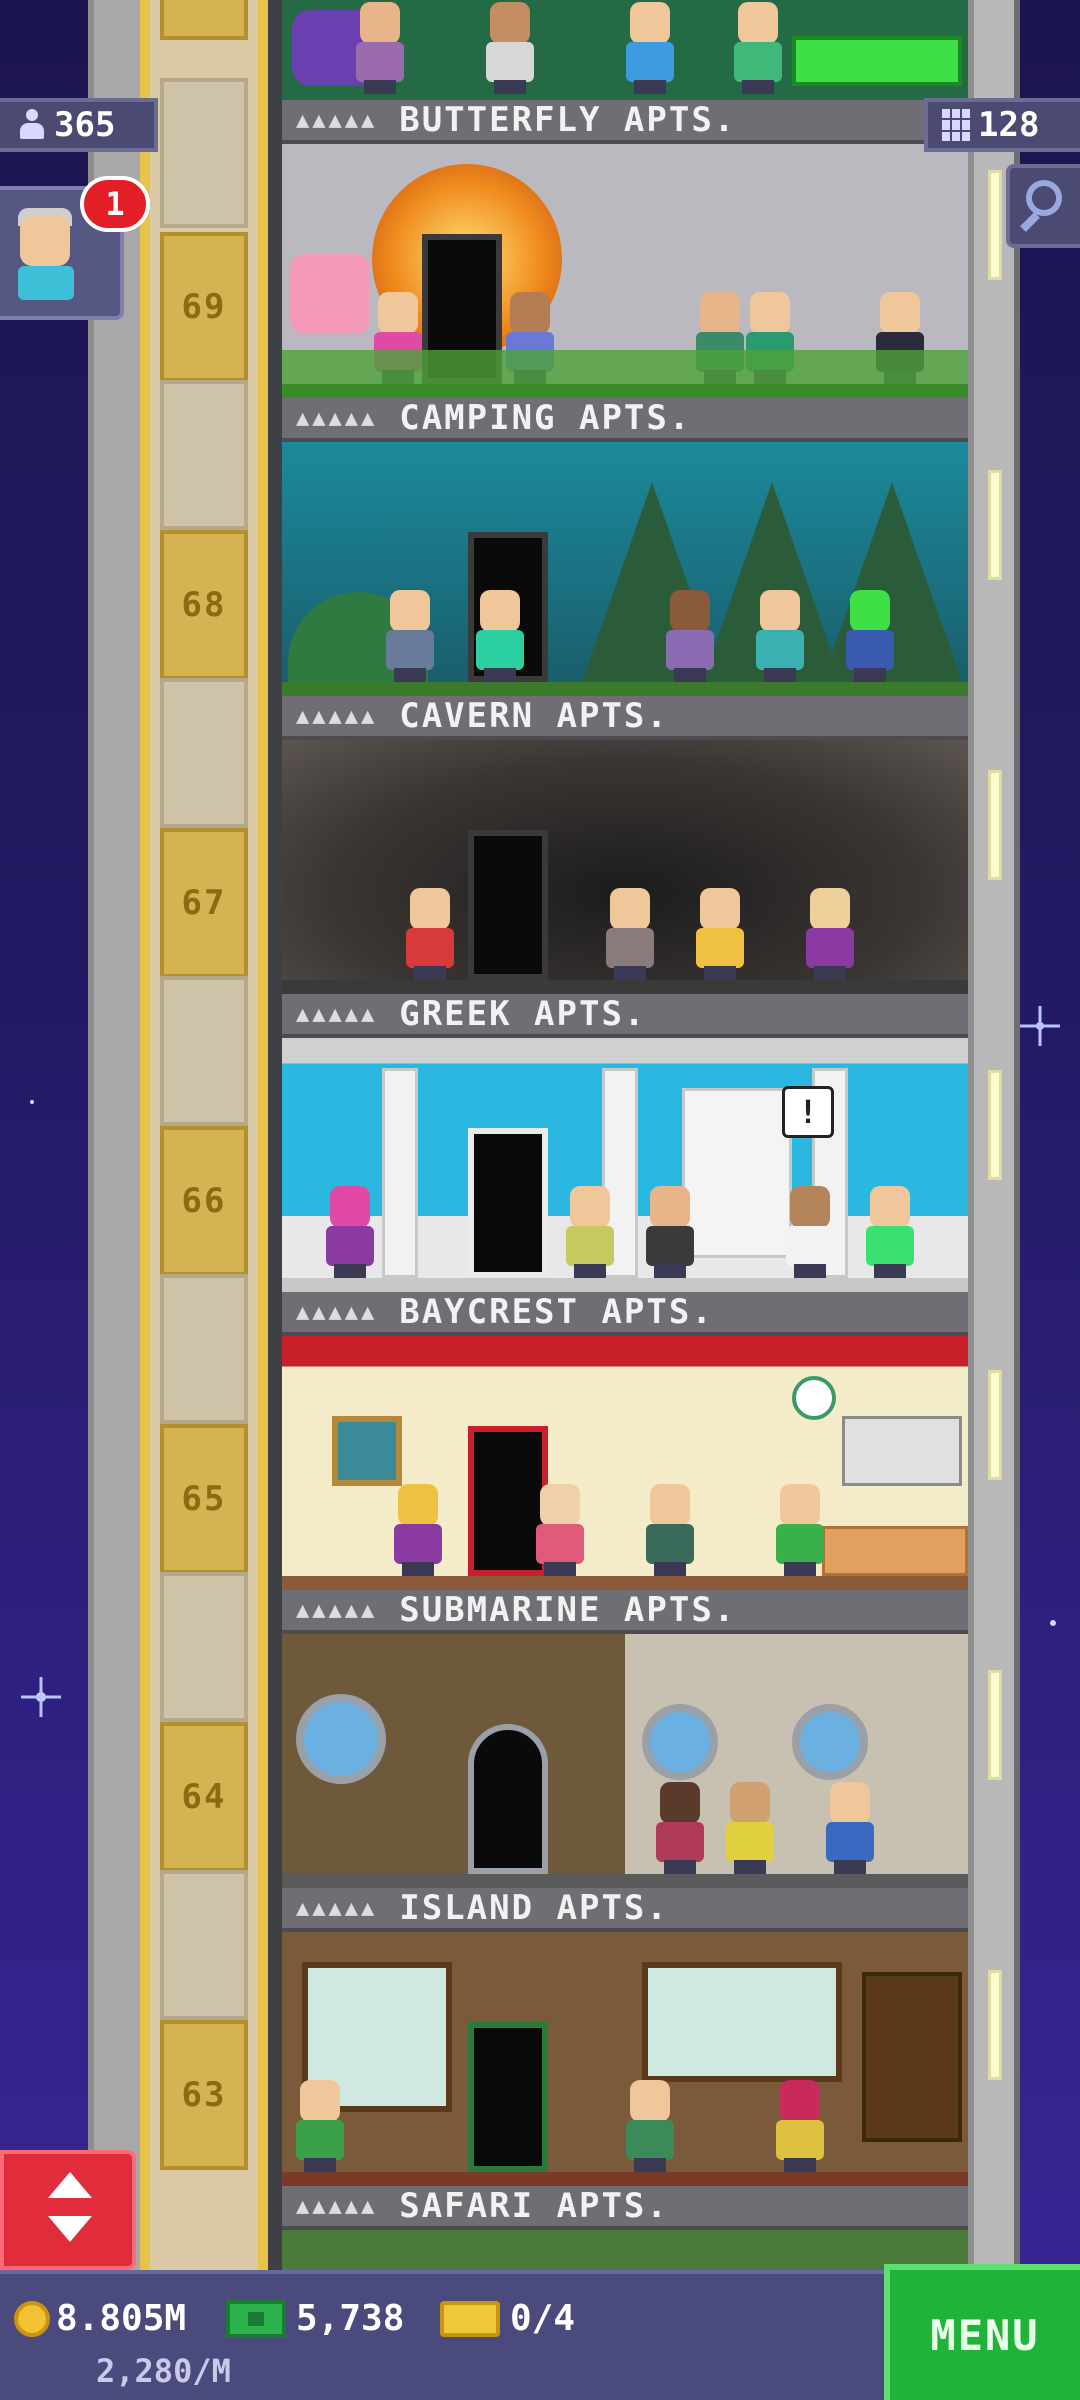 This screenshot has height=2400, width=1080. I want to click on floor-baycrest: ▲▲▲▲▲ BAYCREST APTS., so click(625, 1441).